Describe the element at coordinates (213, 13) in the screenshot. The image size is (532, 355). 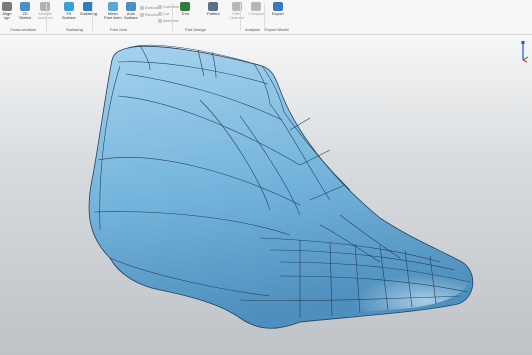
I see `tool-label: Pattern` at that location.